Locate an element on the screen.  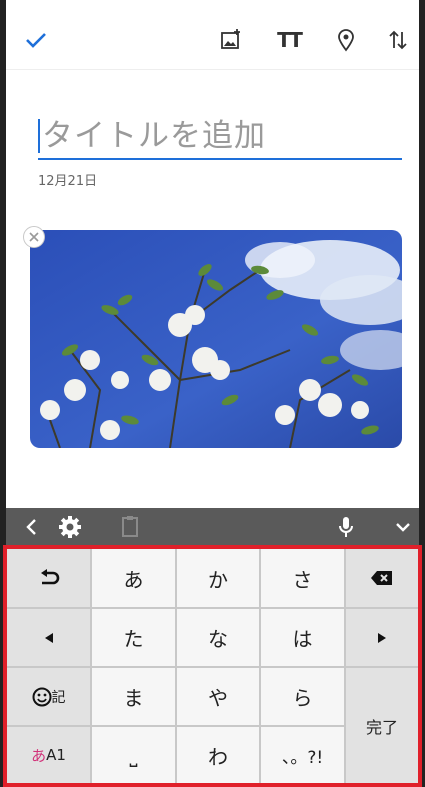
key-ya: や is located at coordinates (218, 696).